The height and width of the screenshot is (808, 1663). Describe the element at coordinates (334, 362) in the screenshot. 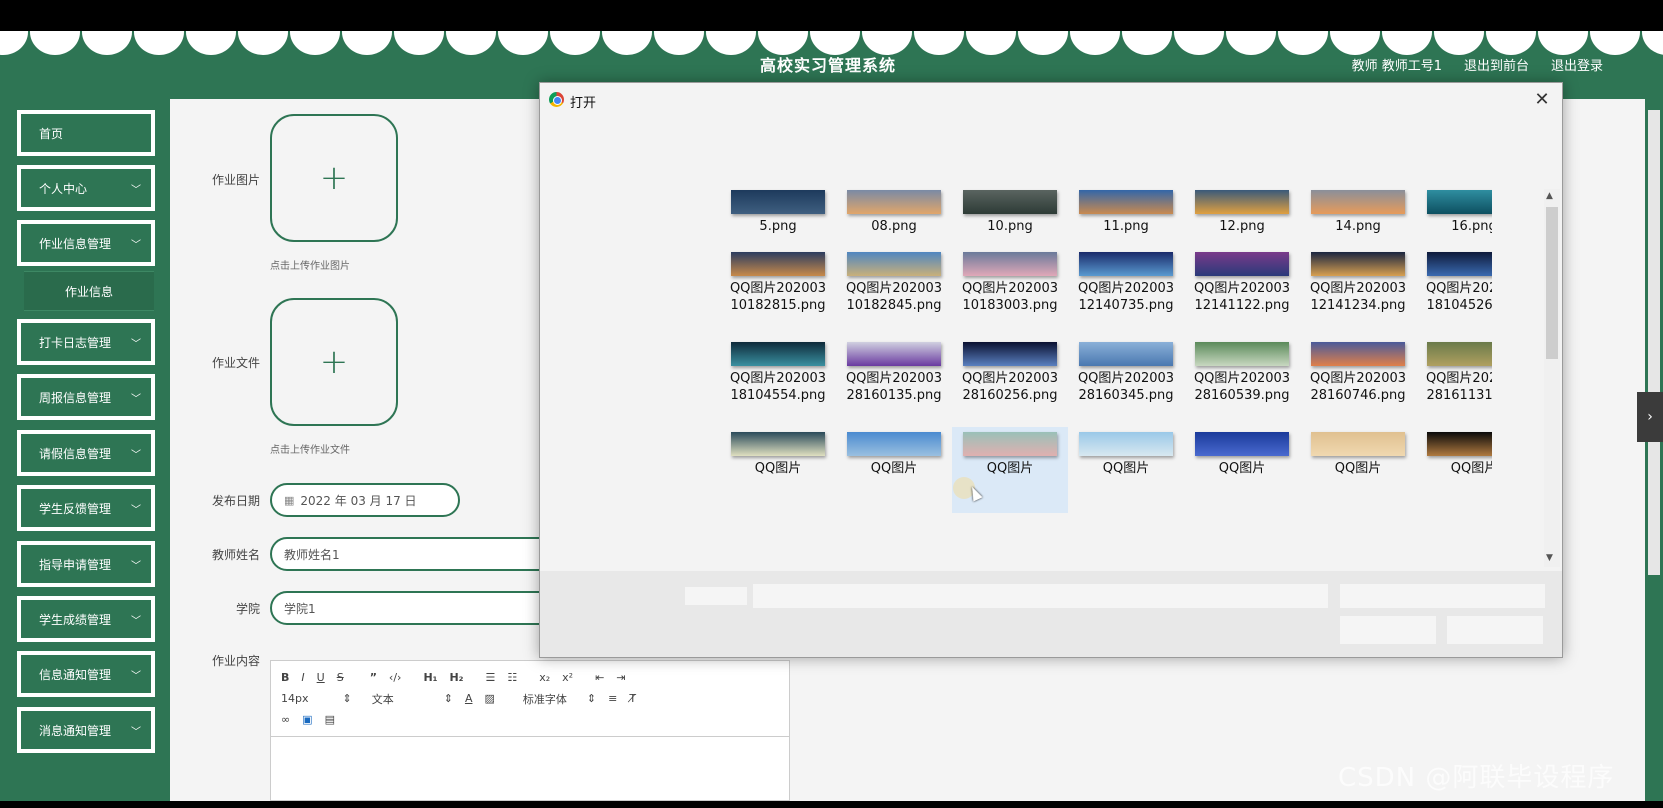

I see `homework-file-upload: +` at that location.